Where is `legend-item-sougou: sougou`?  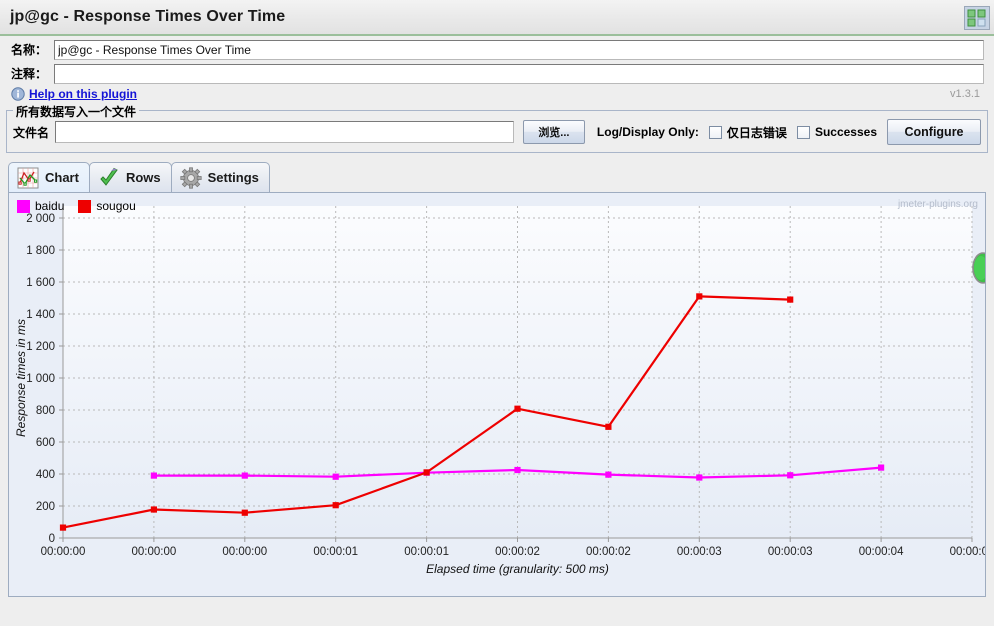
legend-item-sougou: sougou is located at coordinates (107, 206).